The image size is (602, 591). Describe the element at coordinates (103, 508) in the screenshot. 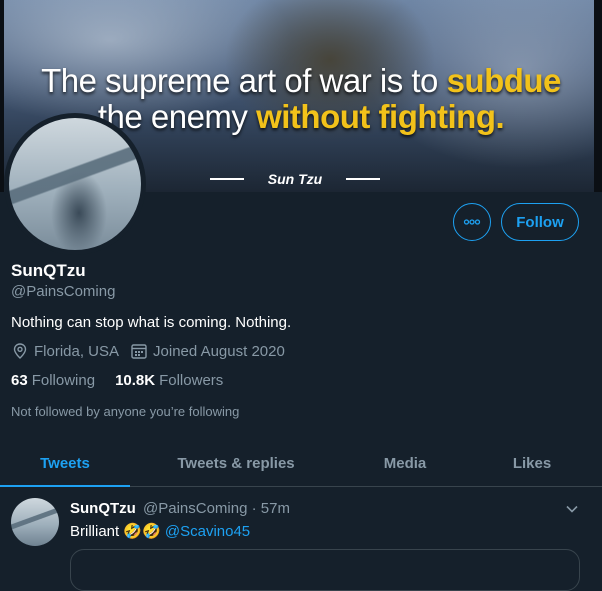

I see `tweet-author-name: SunQTzu` at that location.